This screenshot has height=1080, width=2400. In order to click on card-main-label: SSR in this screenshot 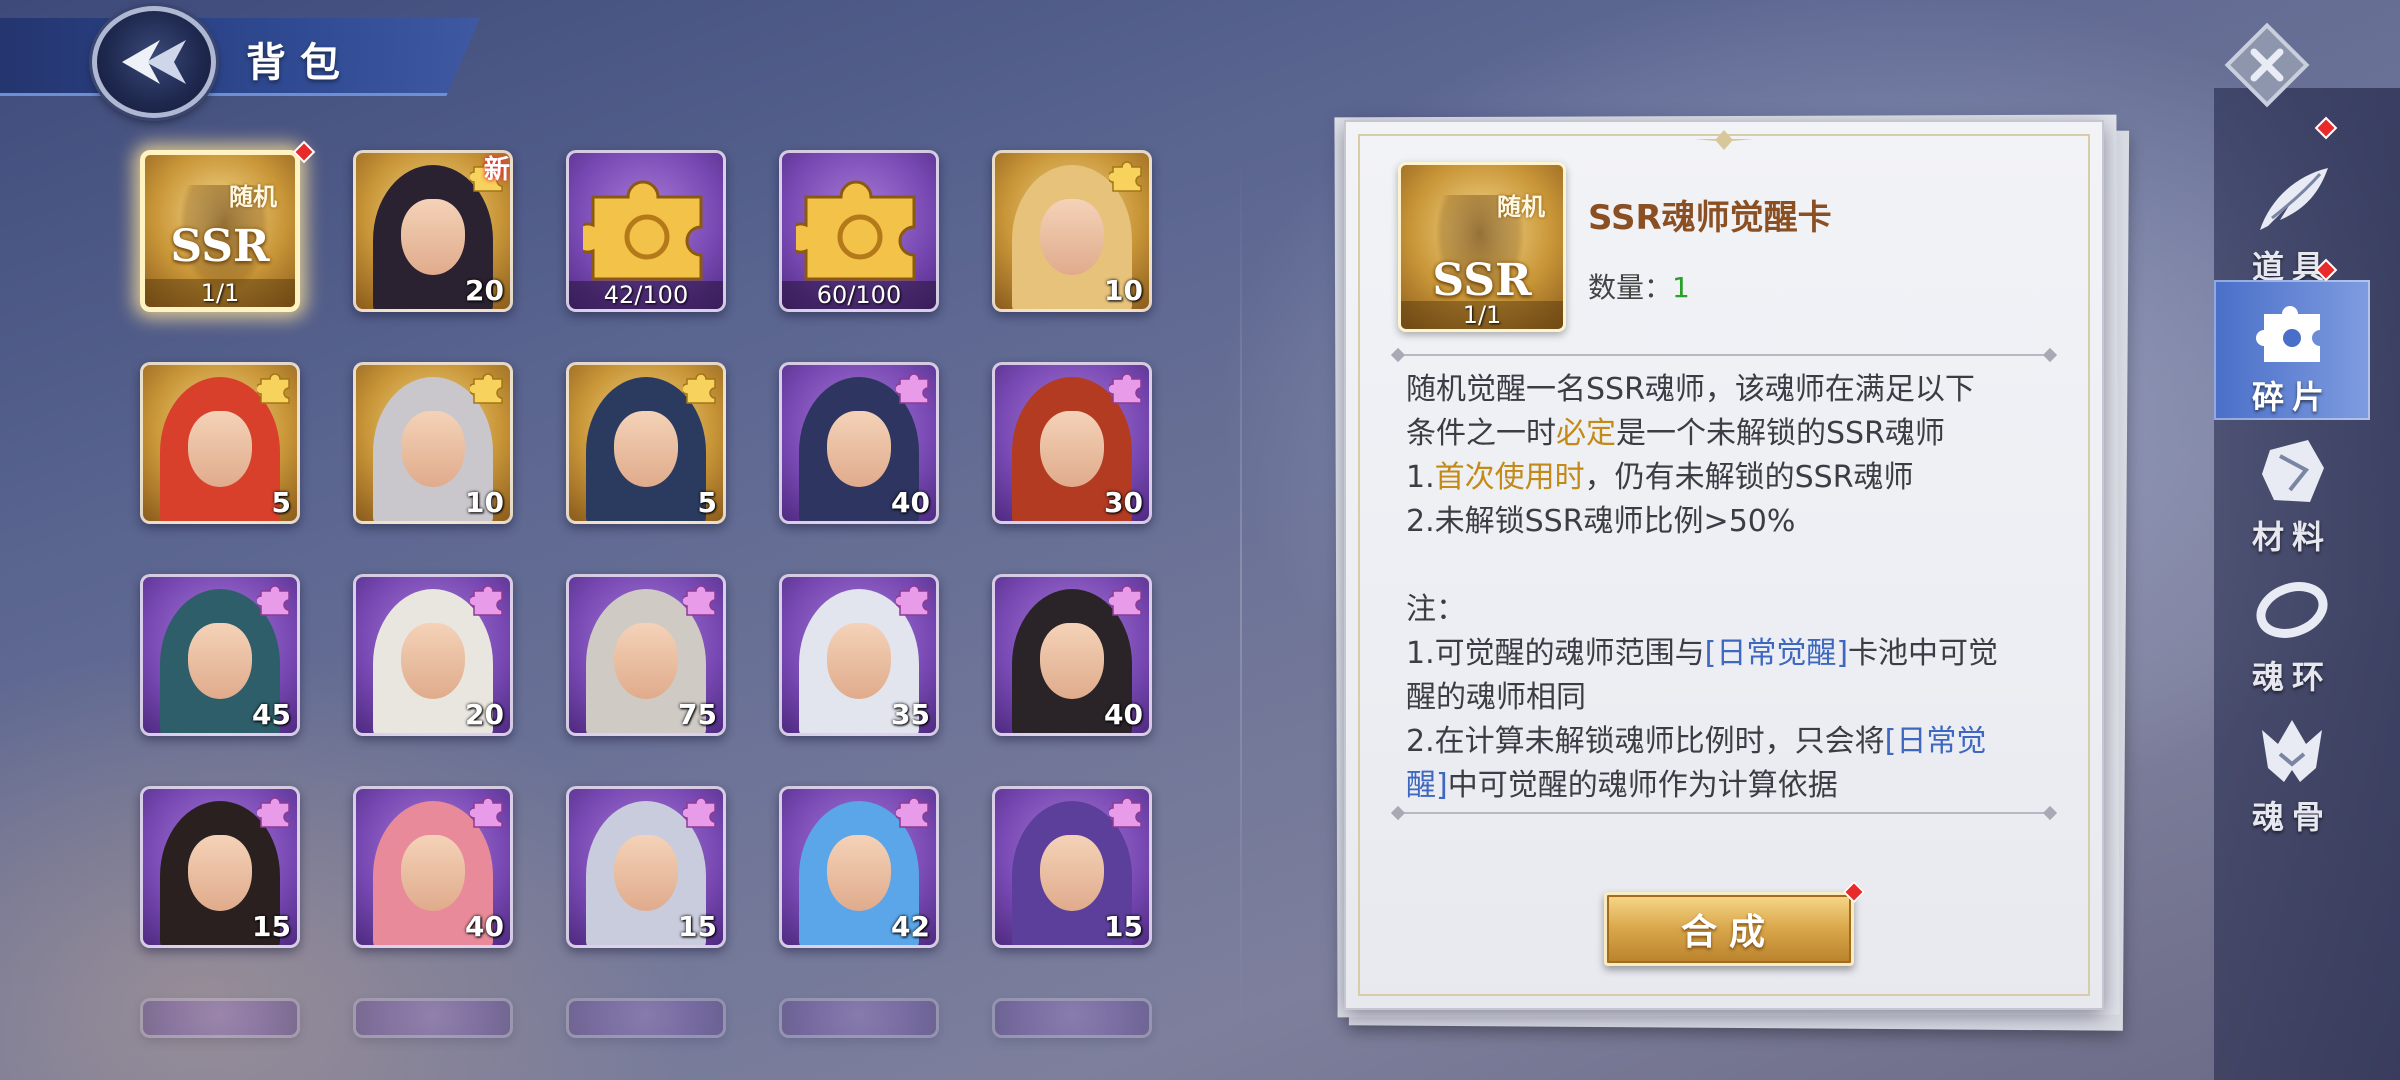, I will do `click(220, 246)`.